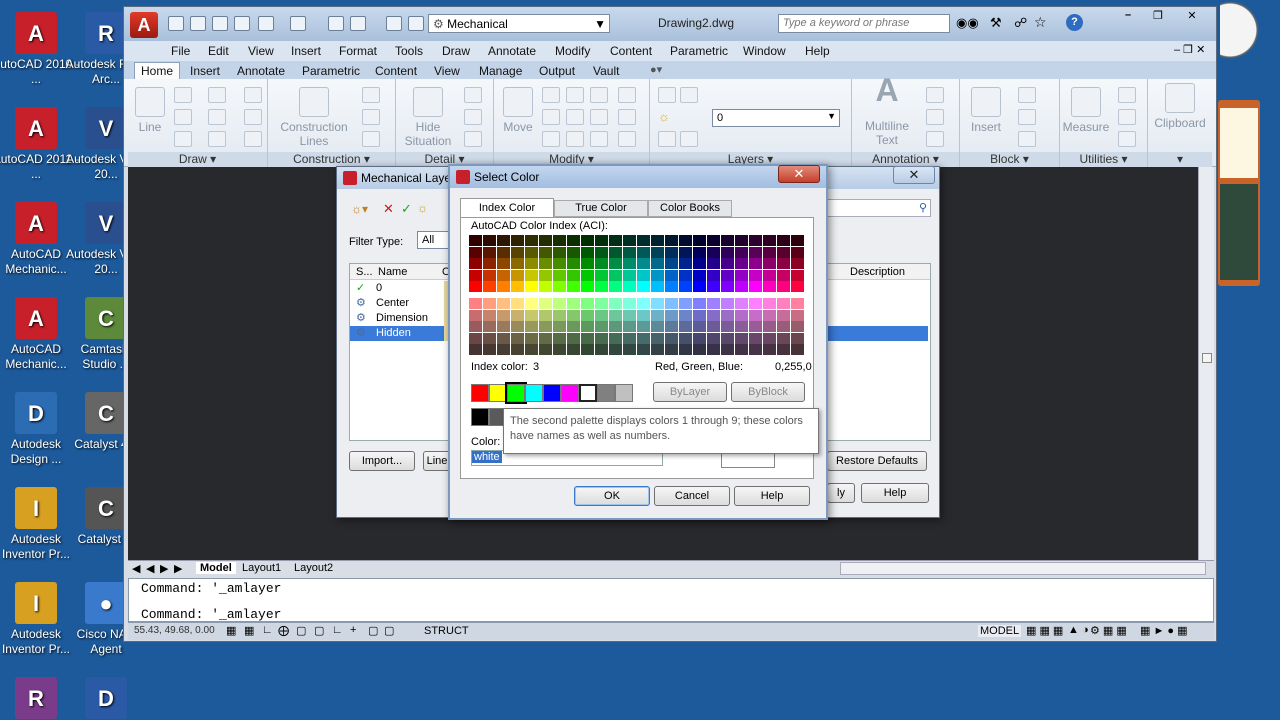 This screenshot has width=1280, height=720. I want to click on erase-icon, so click(627, 95).